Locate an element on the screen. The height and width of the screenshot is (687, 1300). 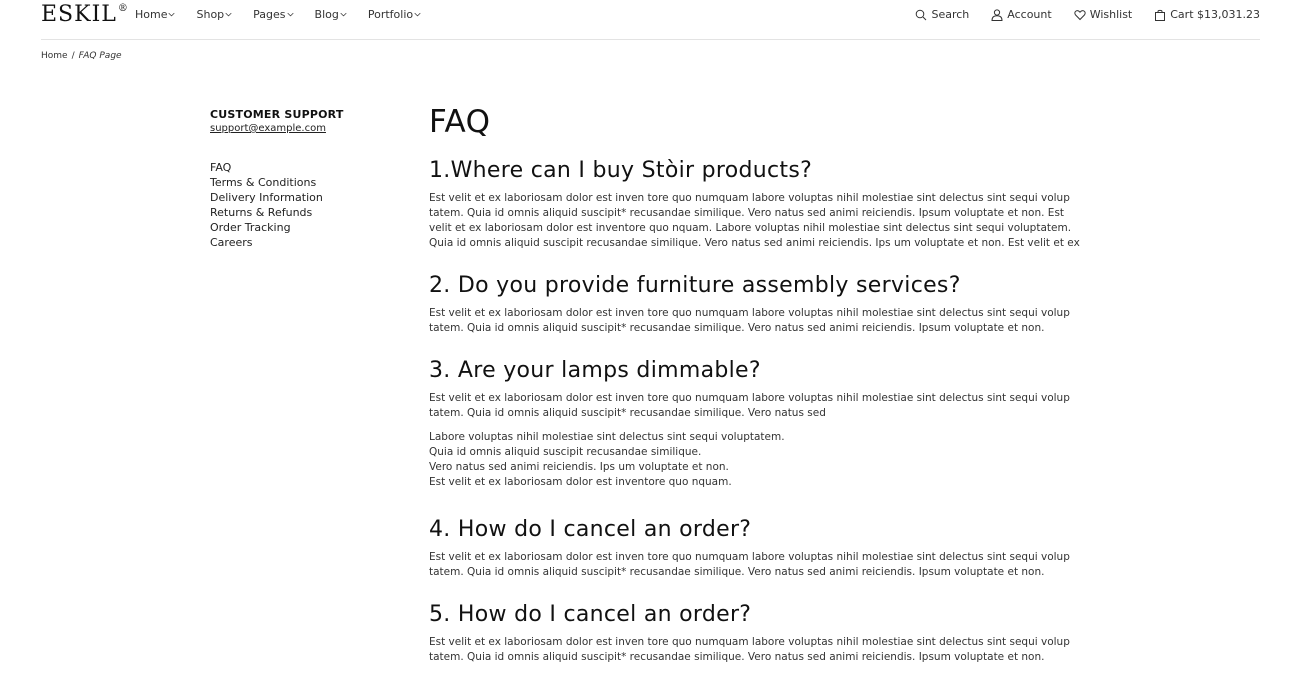
nav-item-home: Home is located at coordinates (155, 14).